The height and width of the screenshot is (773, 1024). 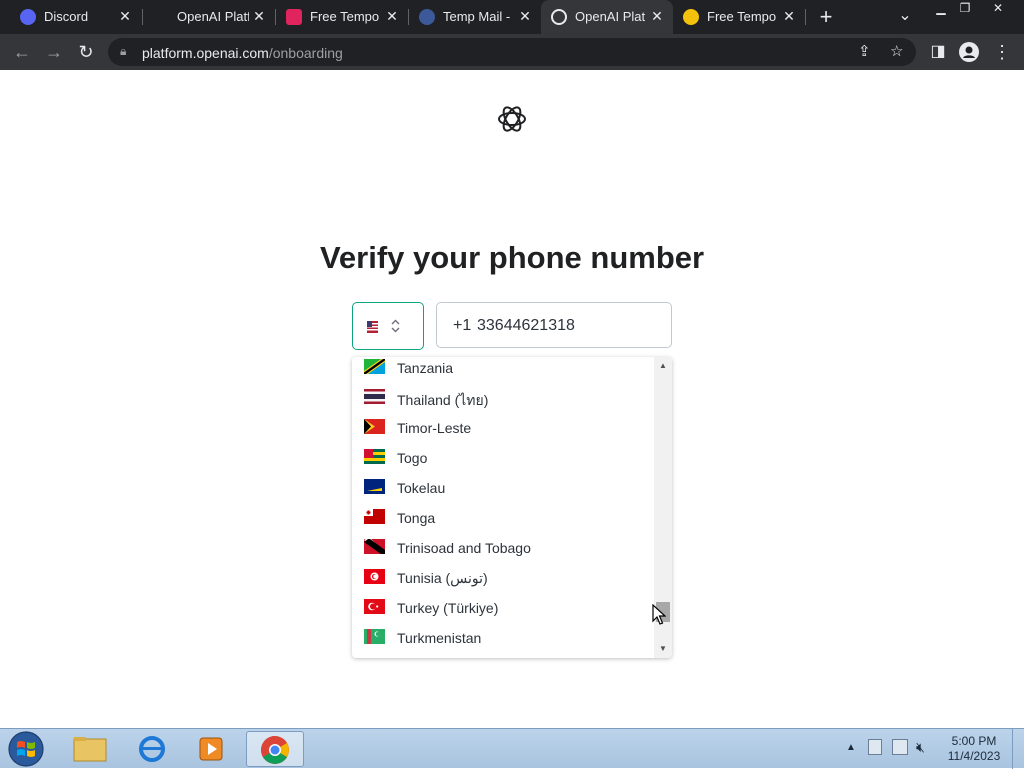 I want to click on tab-title: Temp Mail -, so click(x=477, y=16).